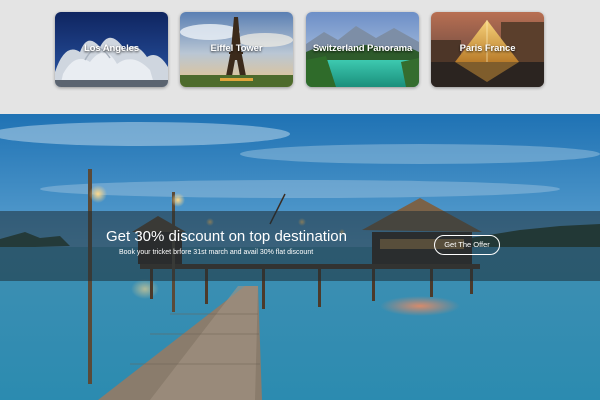 This screenshot has height=400, width=600. I want to click on destination-label: Paris France, so click(487, 48).